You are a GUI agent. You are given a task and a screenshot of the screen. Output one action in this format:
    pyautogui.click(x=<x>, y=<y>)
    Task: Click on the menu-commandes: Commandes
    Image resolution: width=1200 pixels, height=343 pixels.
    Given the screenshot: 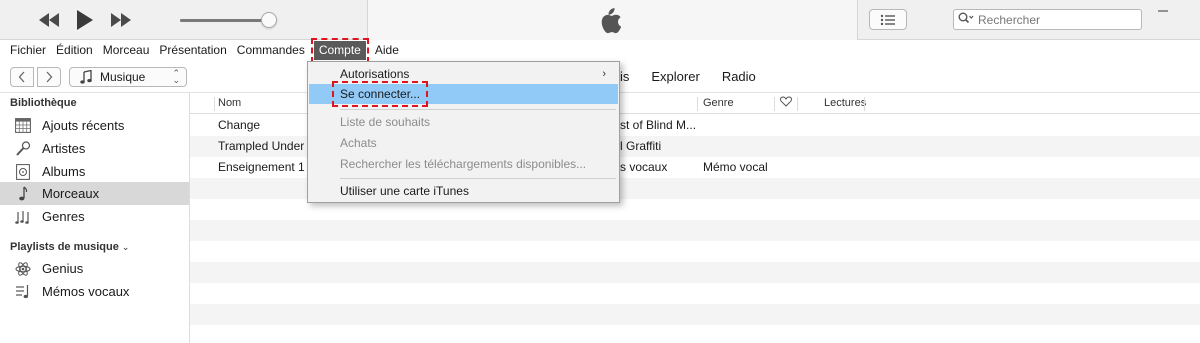 What is the action you would take?
    pyautogui.click(x=271, y=50)
    